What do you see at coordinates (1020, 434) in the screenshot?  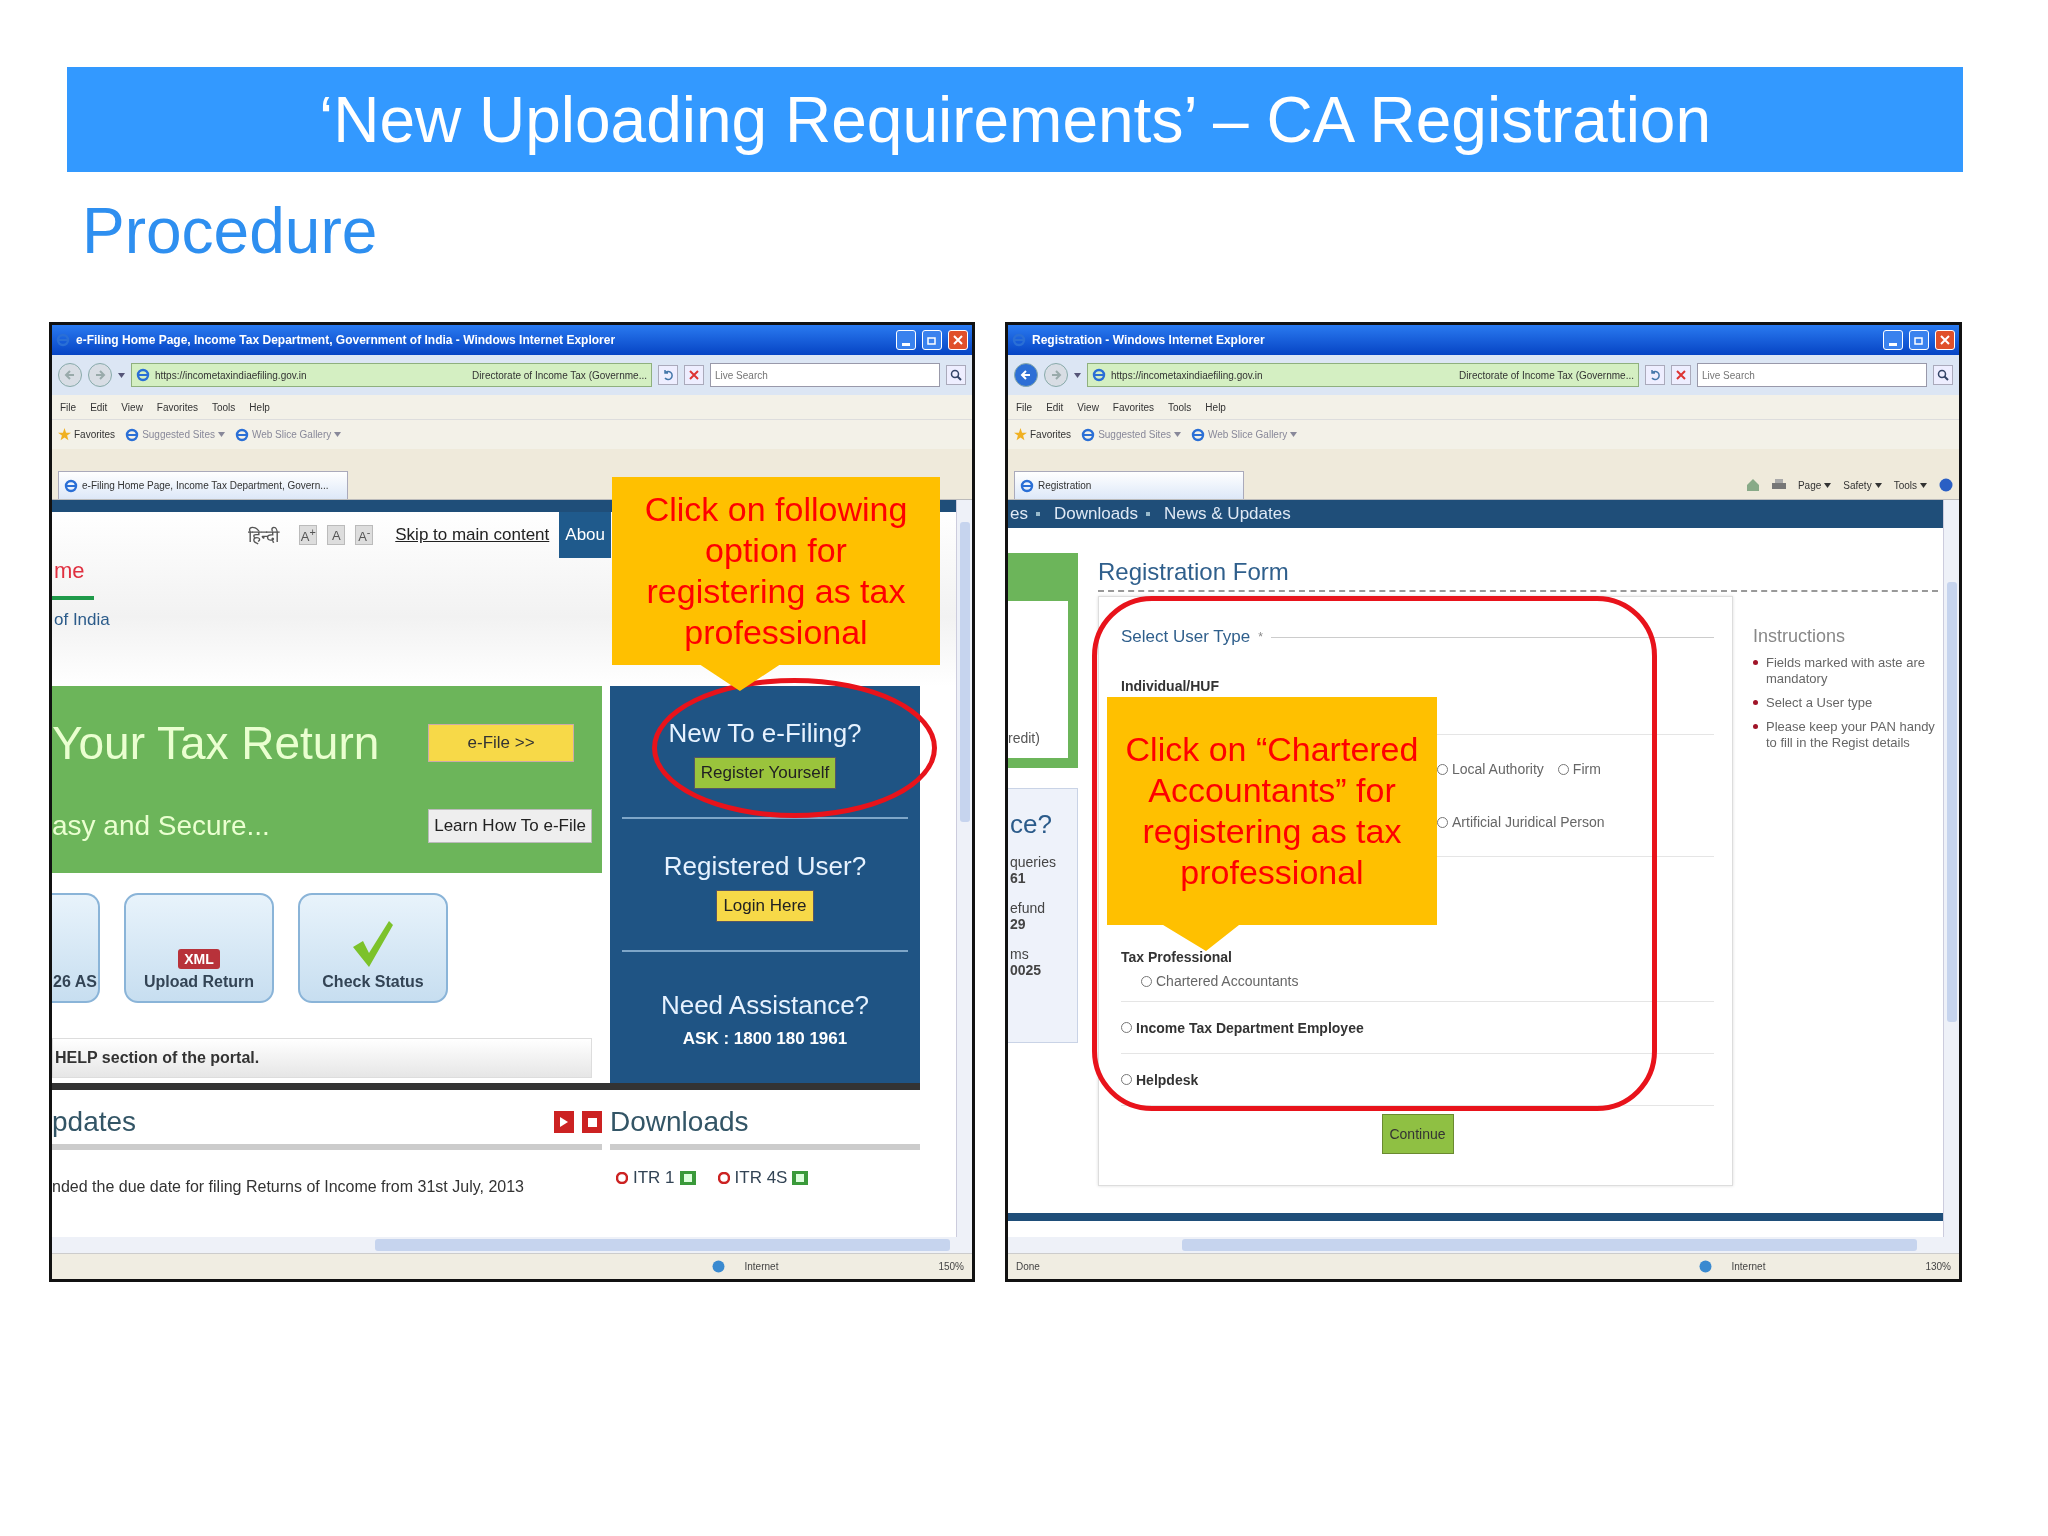 I see `star-icon` at bounding box center [1020, 434].